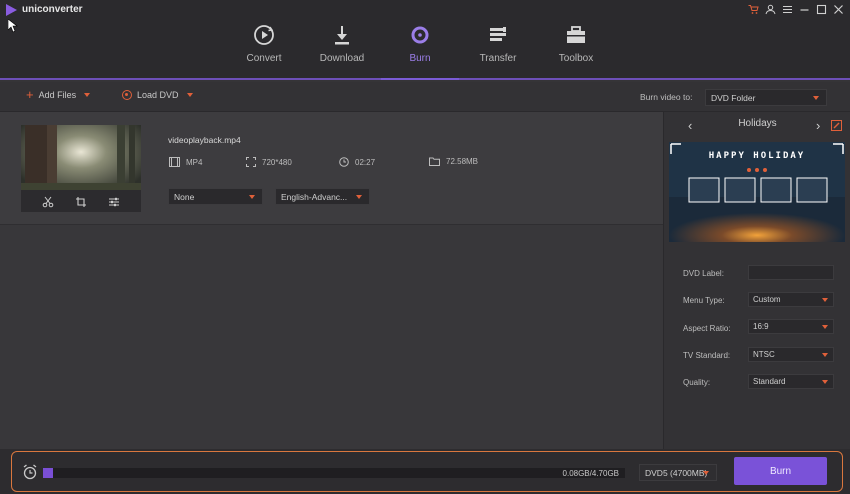 The image size is (850, 494). I want to click on burn-to-select: DVD Folder, so click(766, 97).